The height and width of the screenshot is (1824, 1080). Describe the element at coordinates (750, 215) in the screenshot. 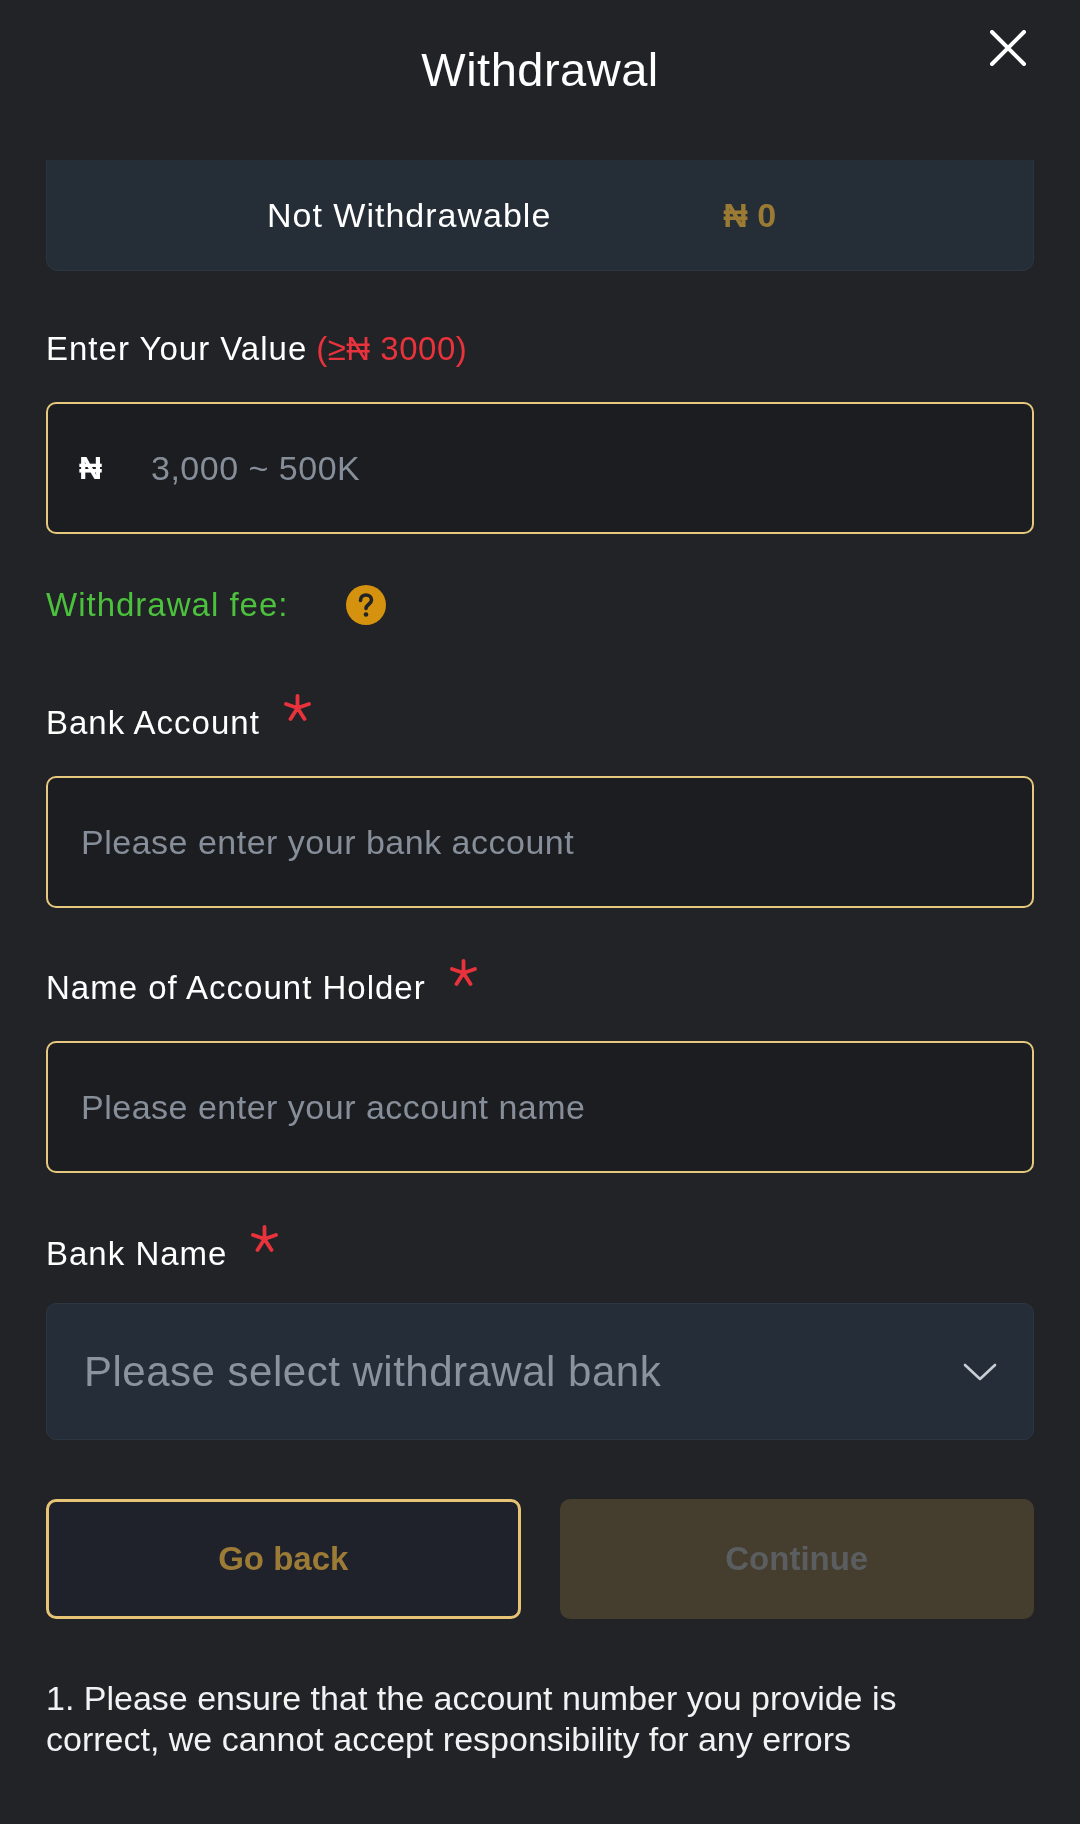

I see `balance-amount: ₦ 0` at that location.